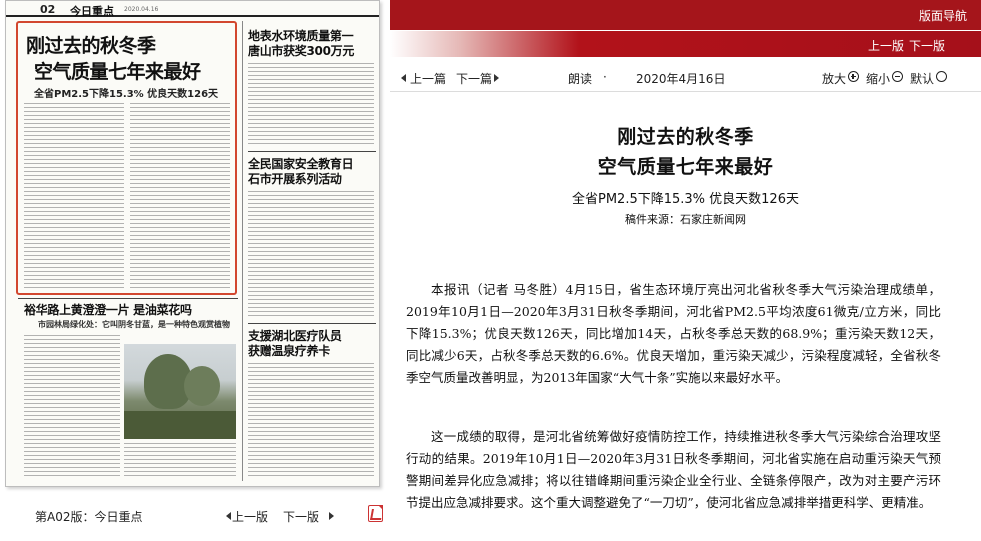 Image resolution: width=981 pixels, height=541 pixels. Describe the element at coordinates (685, 219) in the screenshot. I see `article-source: 稿件来源：石家庄新闻网` at that location.